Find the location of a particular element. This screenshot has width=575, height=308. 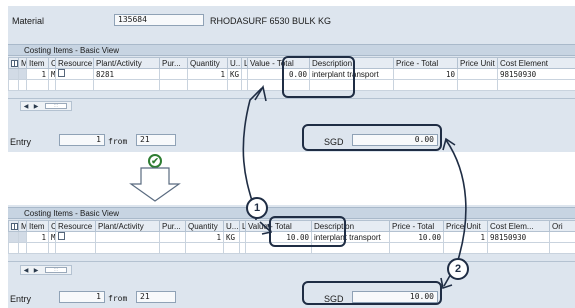

plant-activity-cell: 8281 is located at coordinates (126, 74).